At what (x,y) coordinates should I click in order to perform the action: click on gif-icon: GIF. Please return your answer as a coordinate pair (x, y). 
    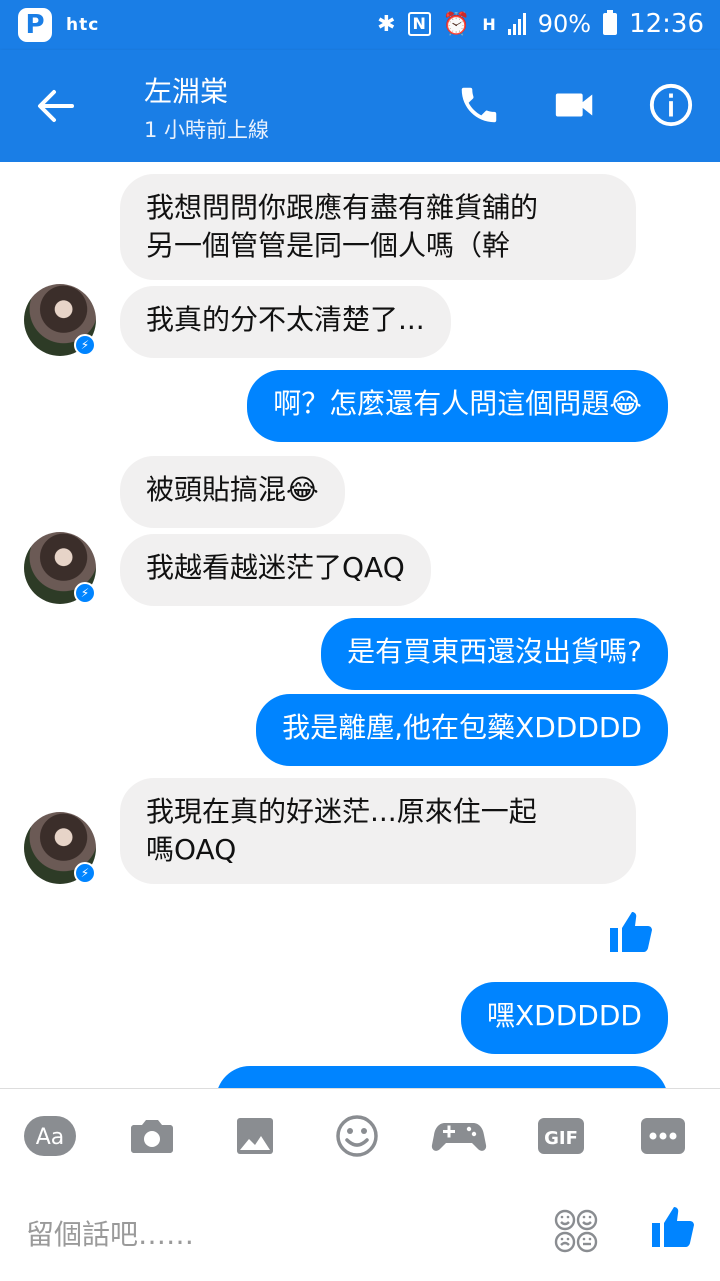
    Looking at the image, I should click on (561, 1136).